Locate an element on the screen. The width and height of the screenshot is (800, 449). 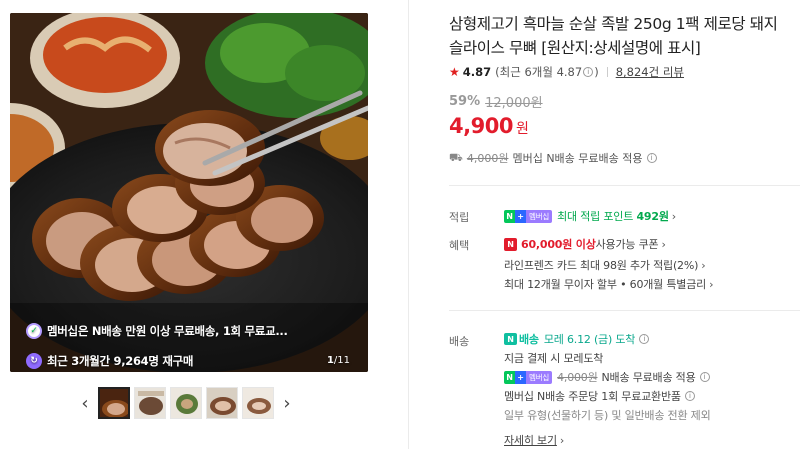
points-row: N + 멤버십 최대 적립 포인트 492원 › is located at coordinates (590, 216).